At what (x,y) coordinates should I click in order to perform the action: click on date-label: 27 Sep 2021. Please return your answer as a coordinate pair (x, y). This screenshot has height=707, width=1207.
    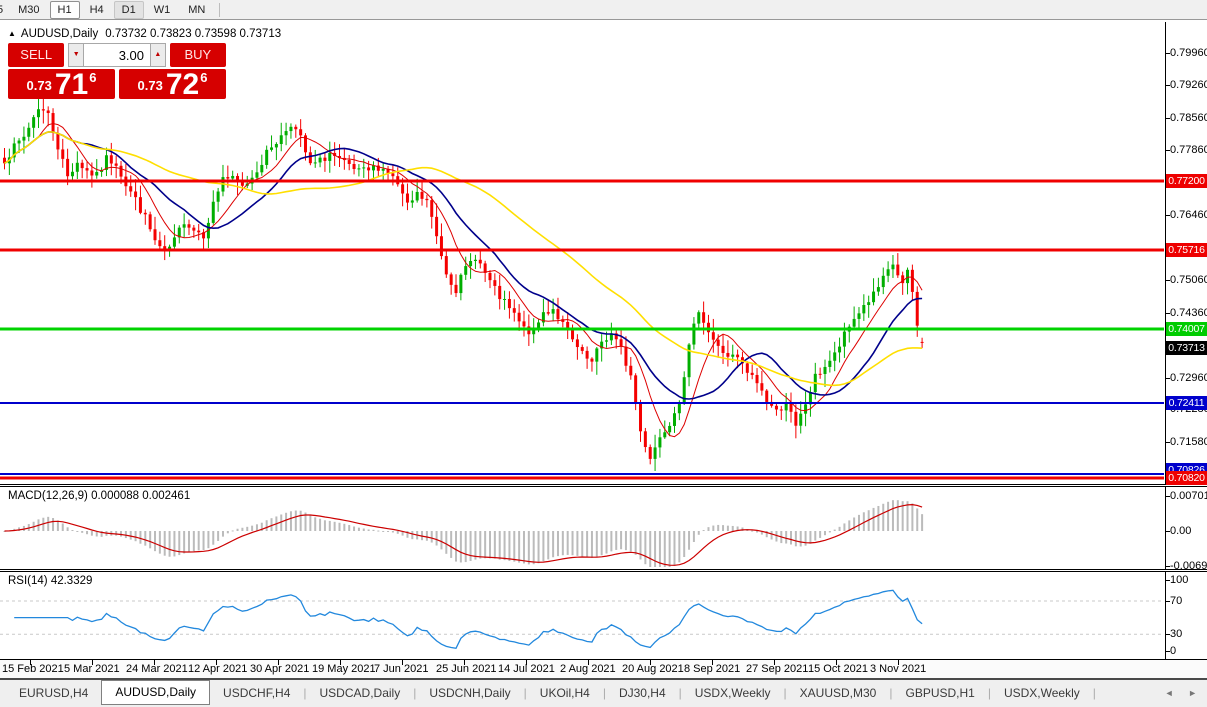
    Looking at the image, I should click on (777, 669).